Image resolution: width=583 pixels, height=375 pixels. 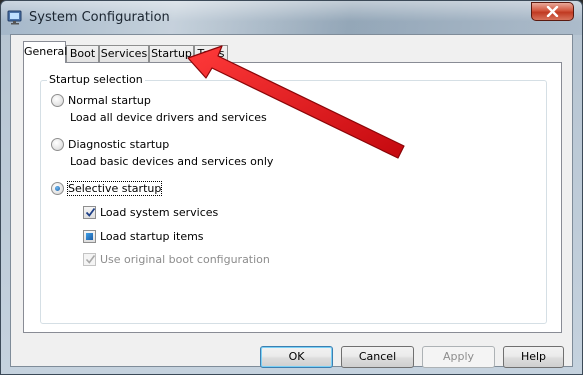 I want to click on diagnostic-startup-radio, so click(x=57, y=144).